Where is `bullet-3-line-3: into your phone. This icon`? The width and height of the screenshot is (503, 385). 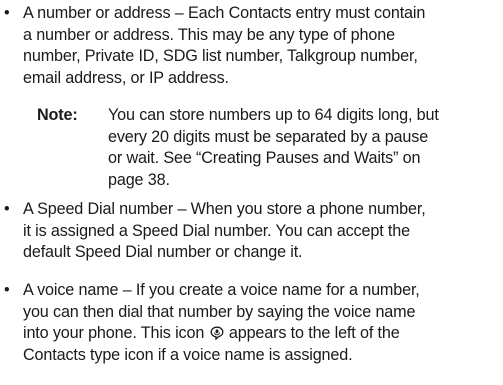 bullet-3-line-3: into your phone. This icon is located at coordinates (116, 333).